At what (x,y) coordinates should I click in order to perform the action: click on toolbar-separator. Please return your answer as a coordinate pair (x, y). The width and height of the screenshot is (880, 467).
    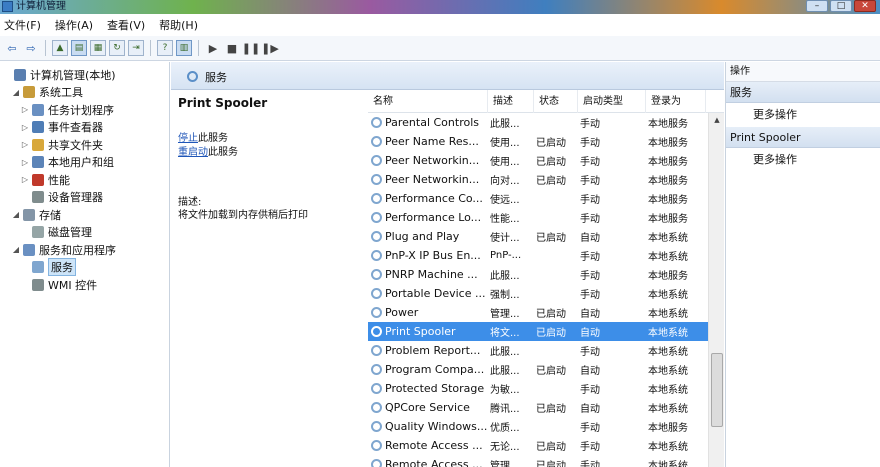
    Looking at the image, I should click on (198, 48).